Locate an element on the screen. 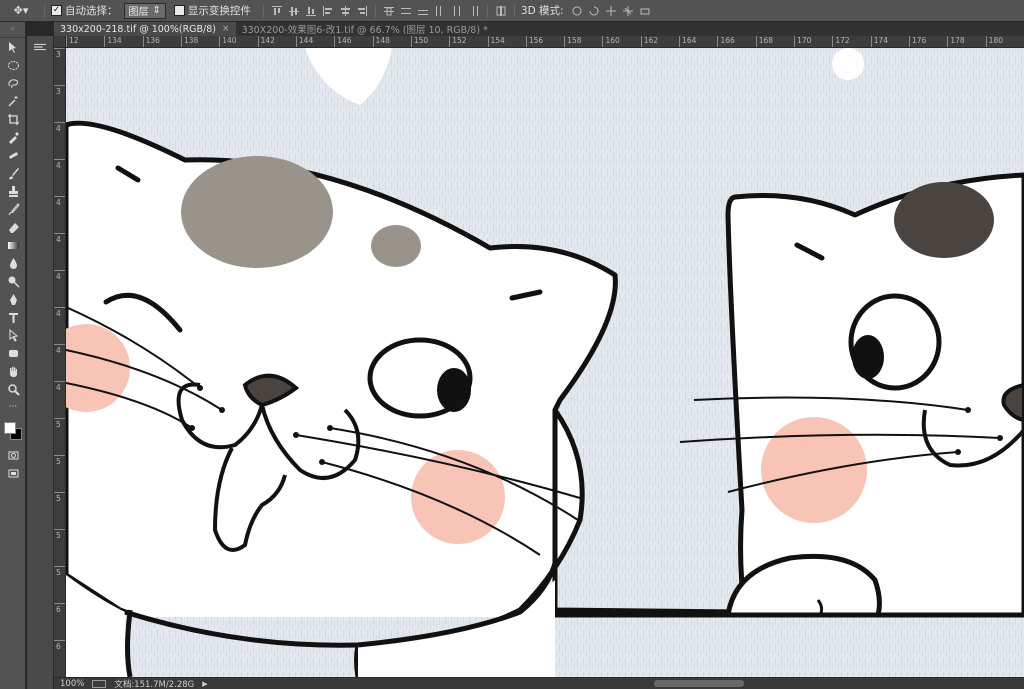 Image resolution: width=1024 pixels, height=689 pixels. ruler-origin is located at coordinates (60, 42).